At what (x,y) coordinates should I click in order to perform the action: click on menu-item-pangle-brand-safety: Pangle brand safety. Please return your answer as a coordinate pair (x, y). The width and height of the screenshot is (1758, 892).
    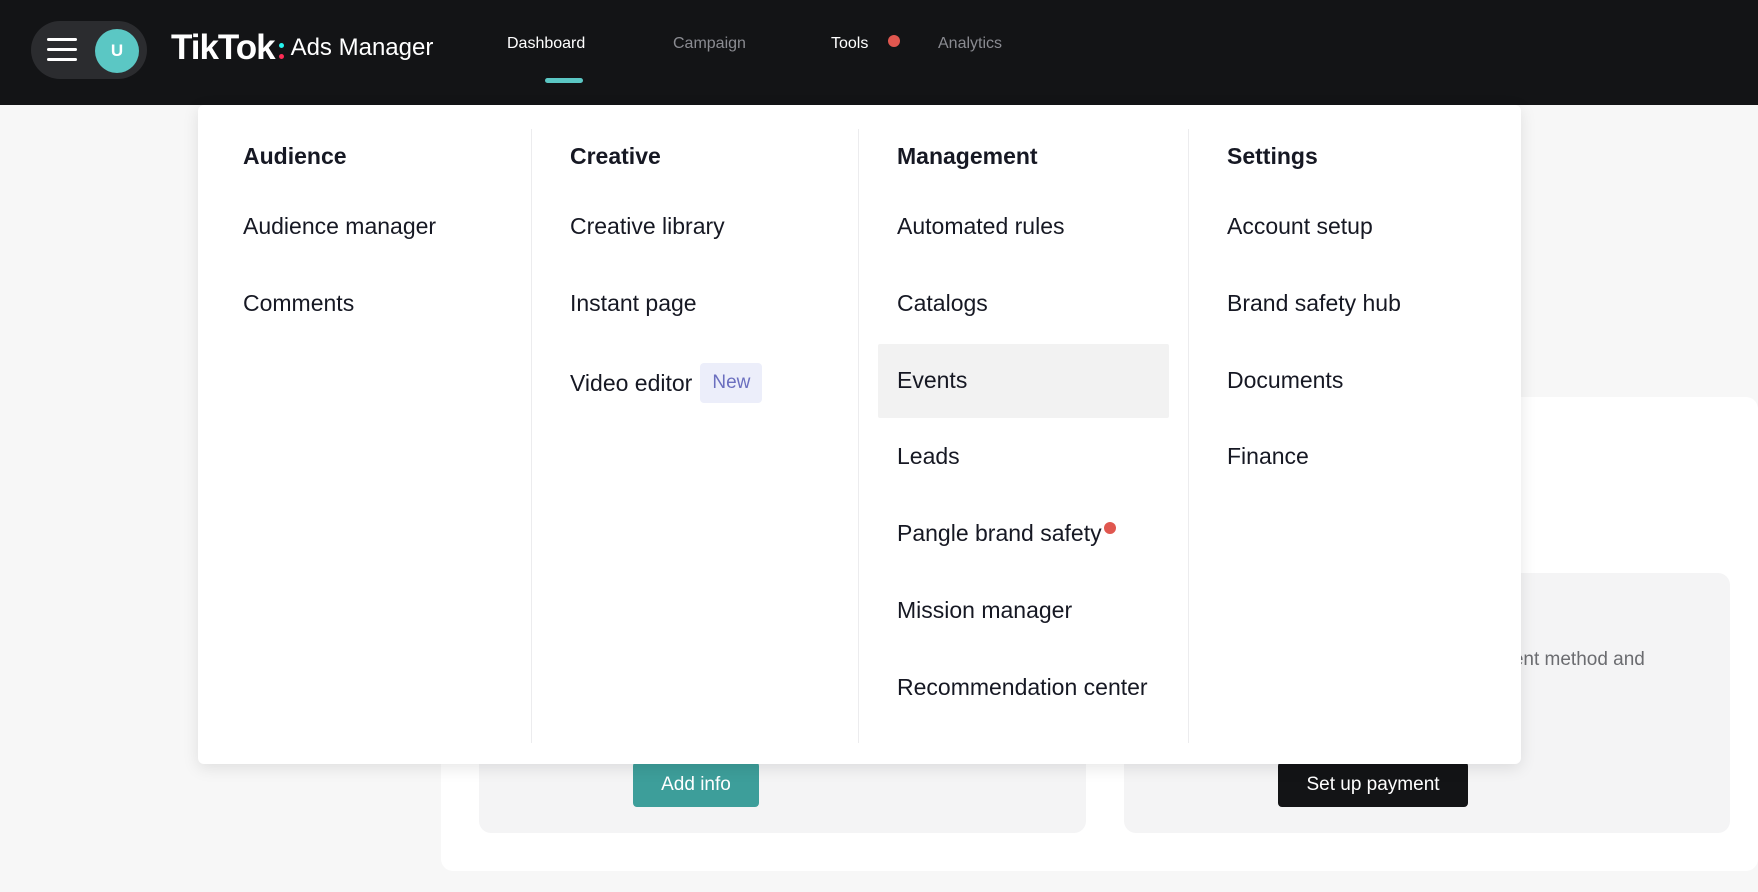
    Looking at the image, I should click on (999, 533).